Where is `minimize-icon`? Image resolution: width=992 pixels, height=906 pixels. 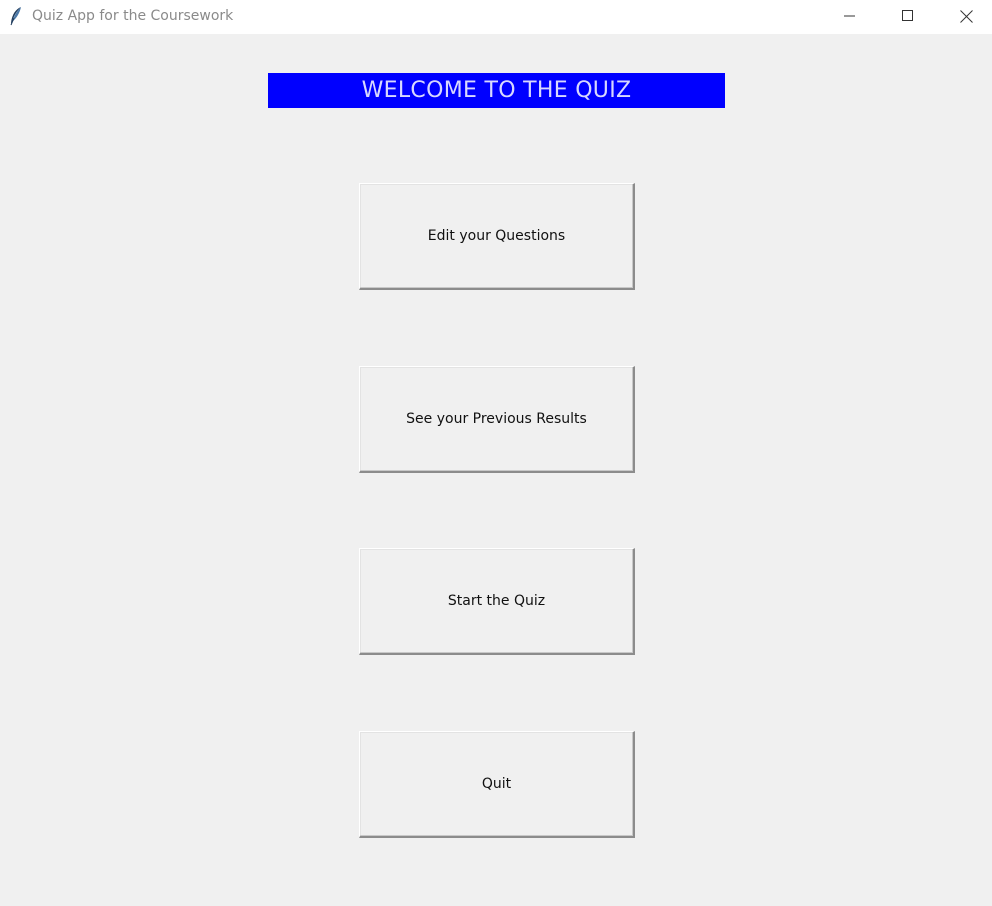
minimize-icon is located at coordinates (850, 16).